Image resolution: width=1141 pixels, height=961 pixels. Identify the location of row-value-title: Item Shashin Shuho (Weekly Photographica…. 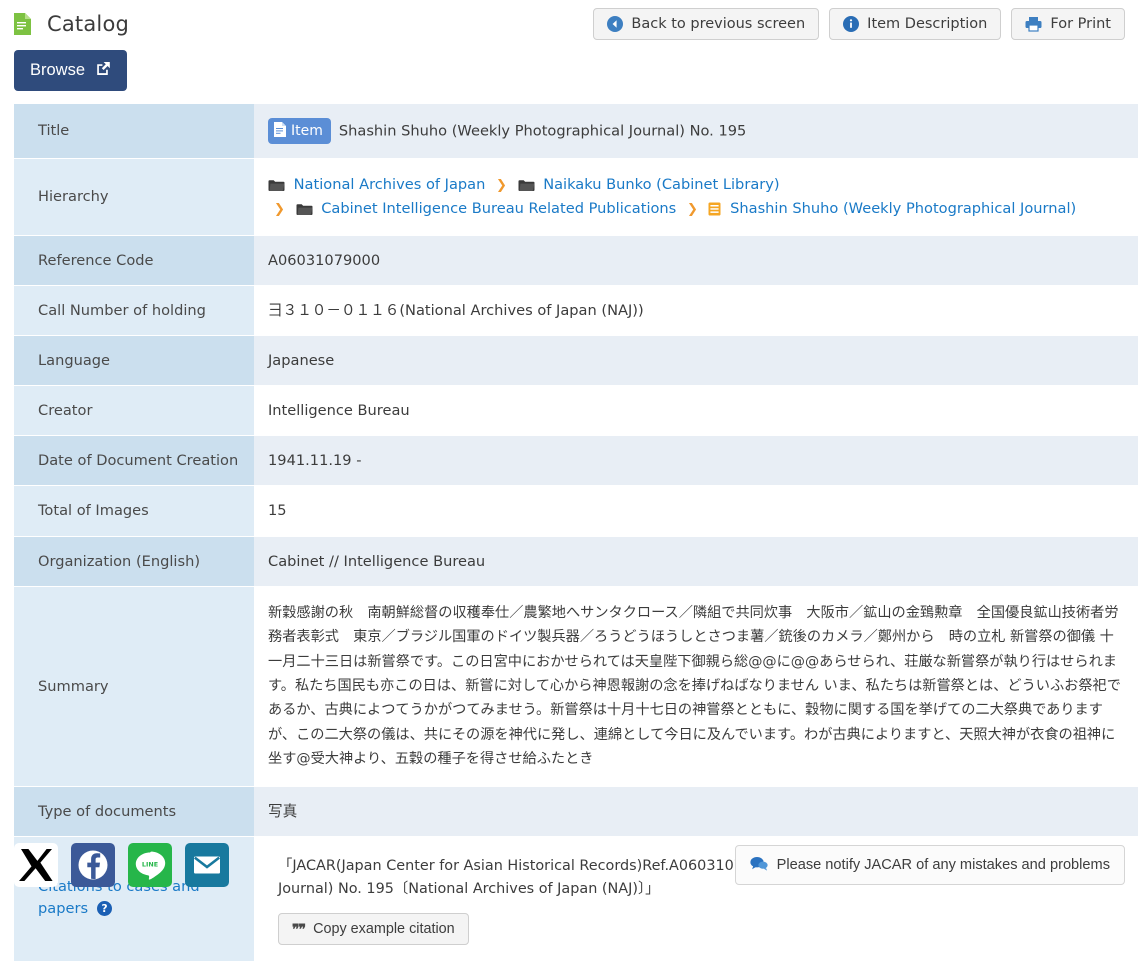
(696, 130).